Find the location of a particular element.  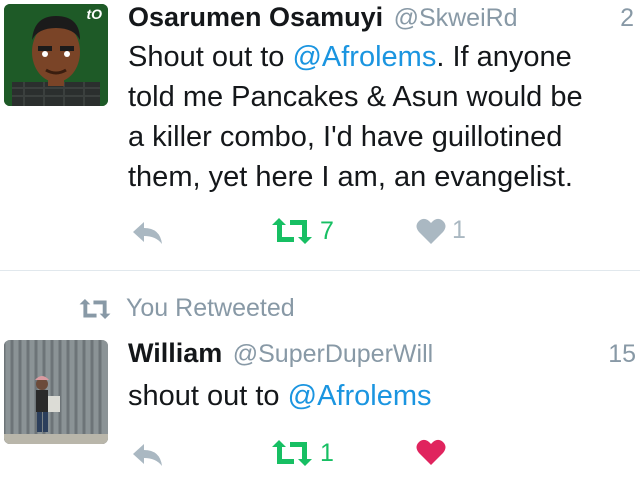

tweet-timestamp: 15 is located at coordinates (622, 354).